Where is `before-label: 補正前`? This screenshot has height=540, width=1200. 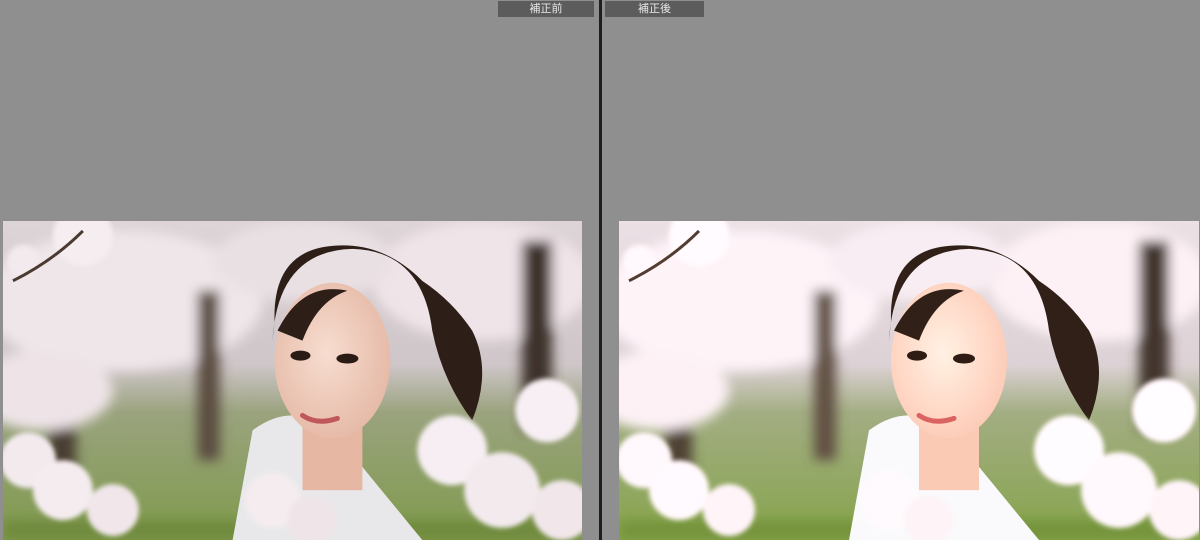 before-label: 補正前 is located at coordinates (546, 9).